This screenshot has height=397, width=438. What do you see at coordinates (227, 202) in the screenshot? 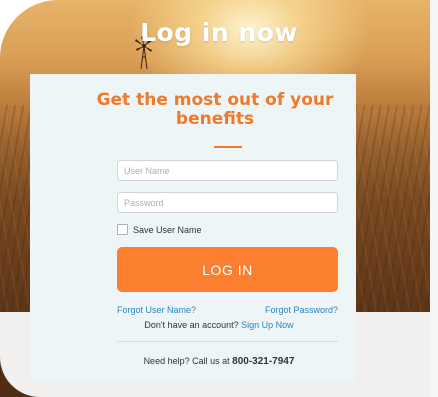
I see `password-input` at bounding box center [227, 202].